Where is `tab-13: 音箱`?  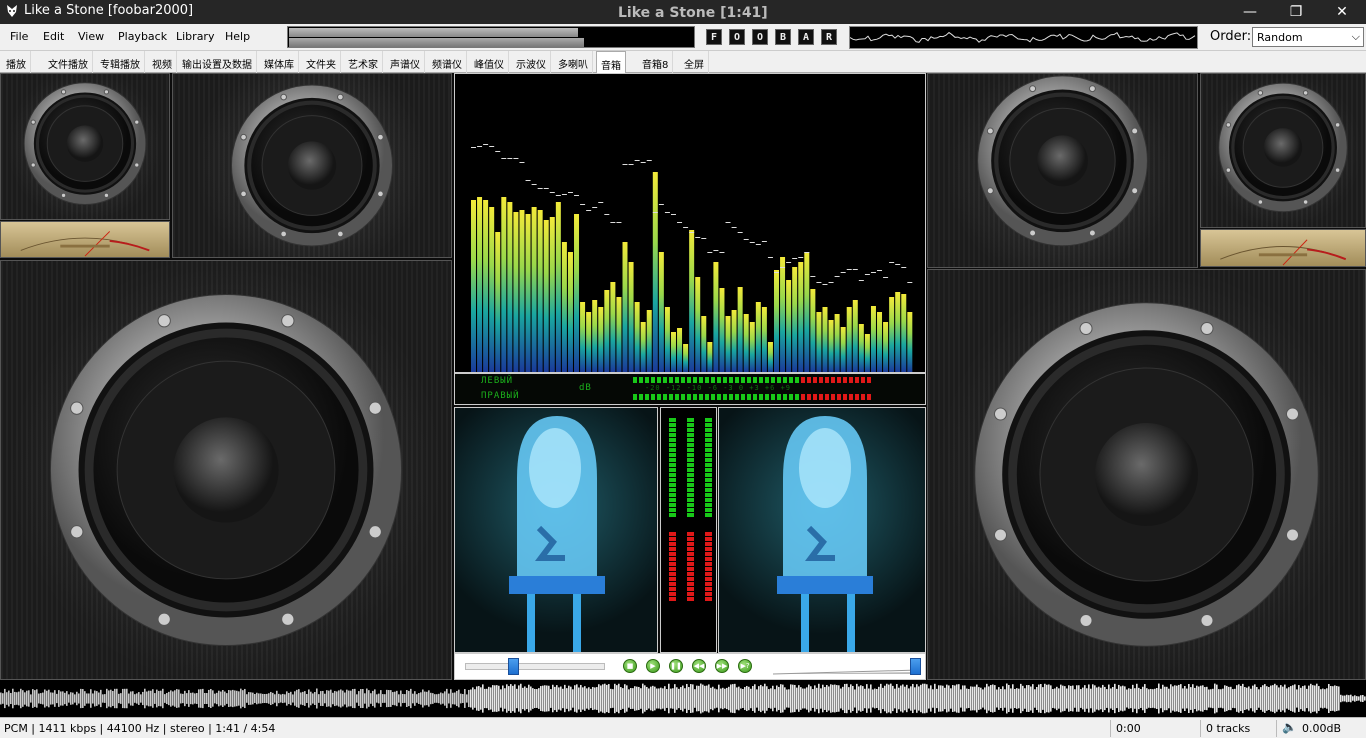 tab-13: 音箱 is located at coordinates (611, 62).